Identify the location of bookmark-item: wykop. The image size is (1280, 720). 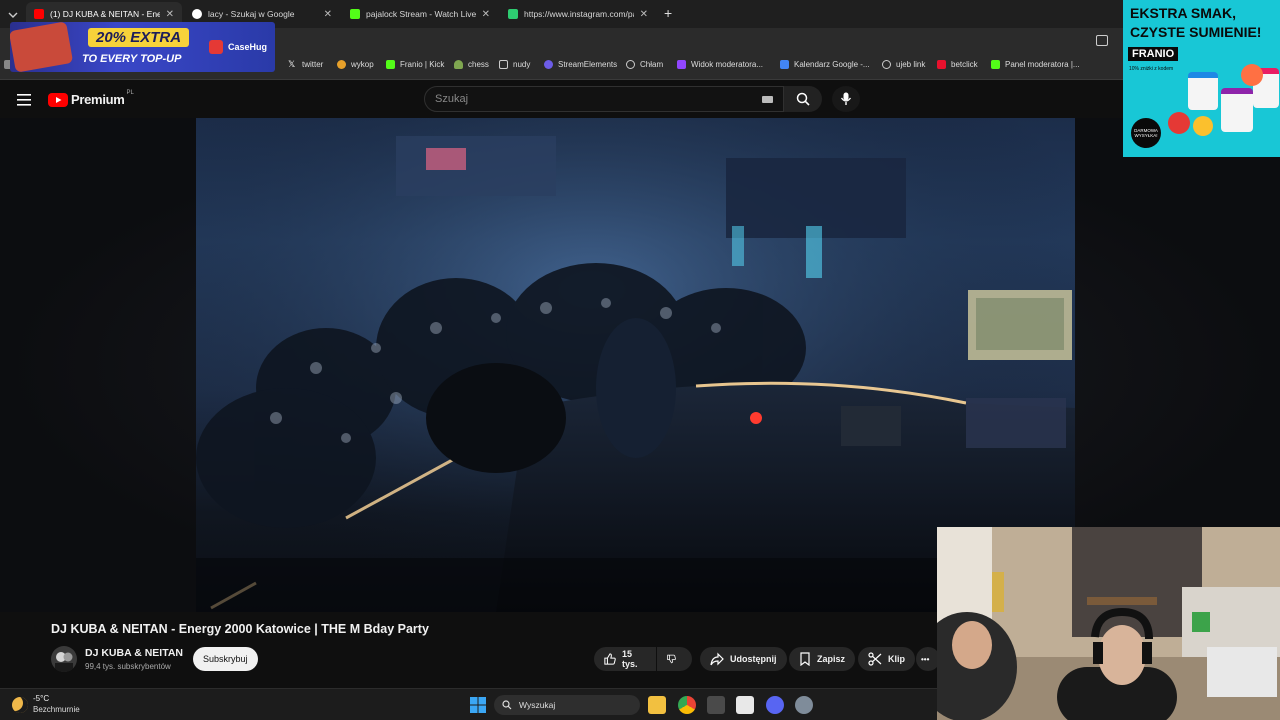
(355, 64).